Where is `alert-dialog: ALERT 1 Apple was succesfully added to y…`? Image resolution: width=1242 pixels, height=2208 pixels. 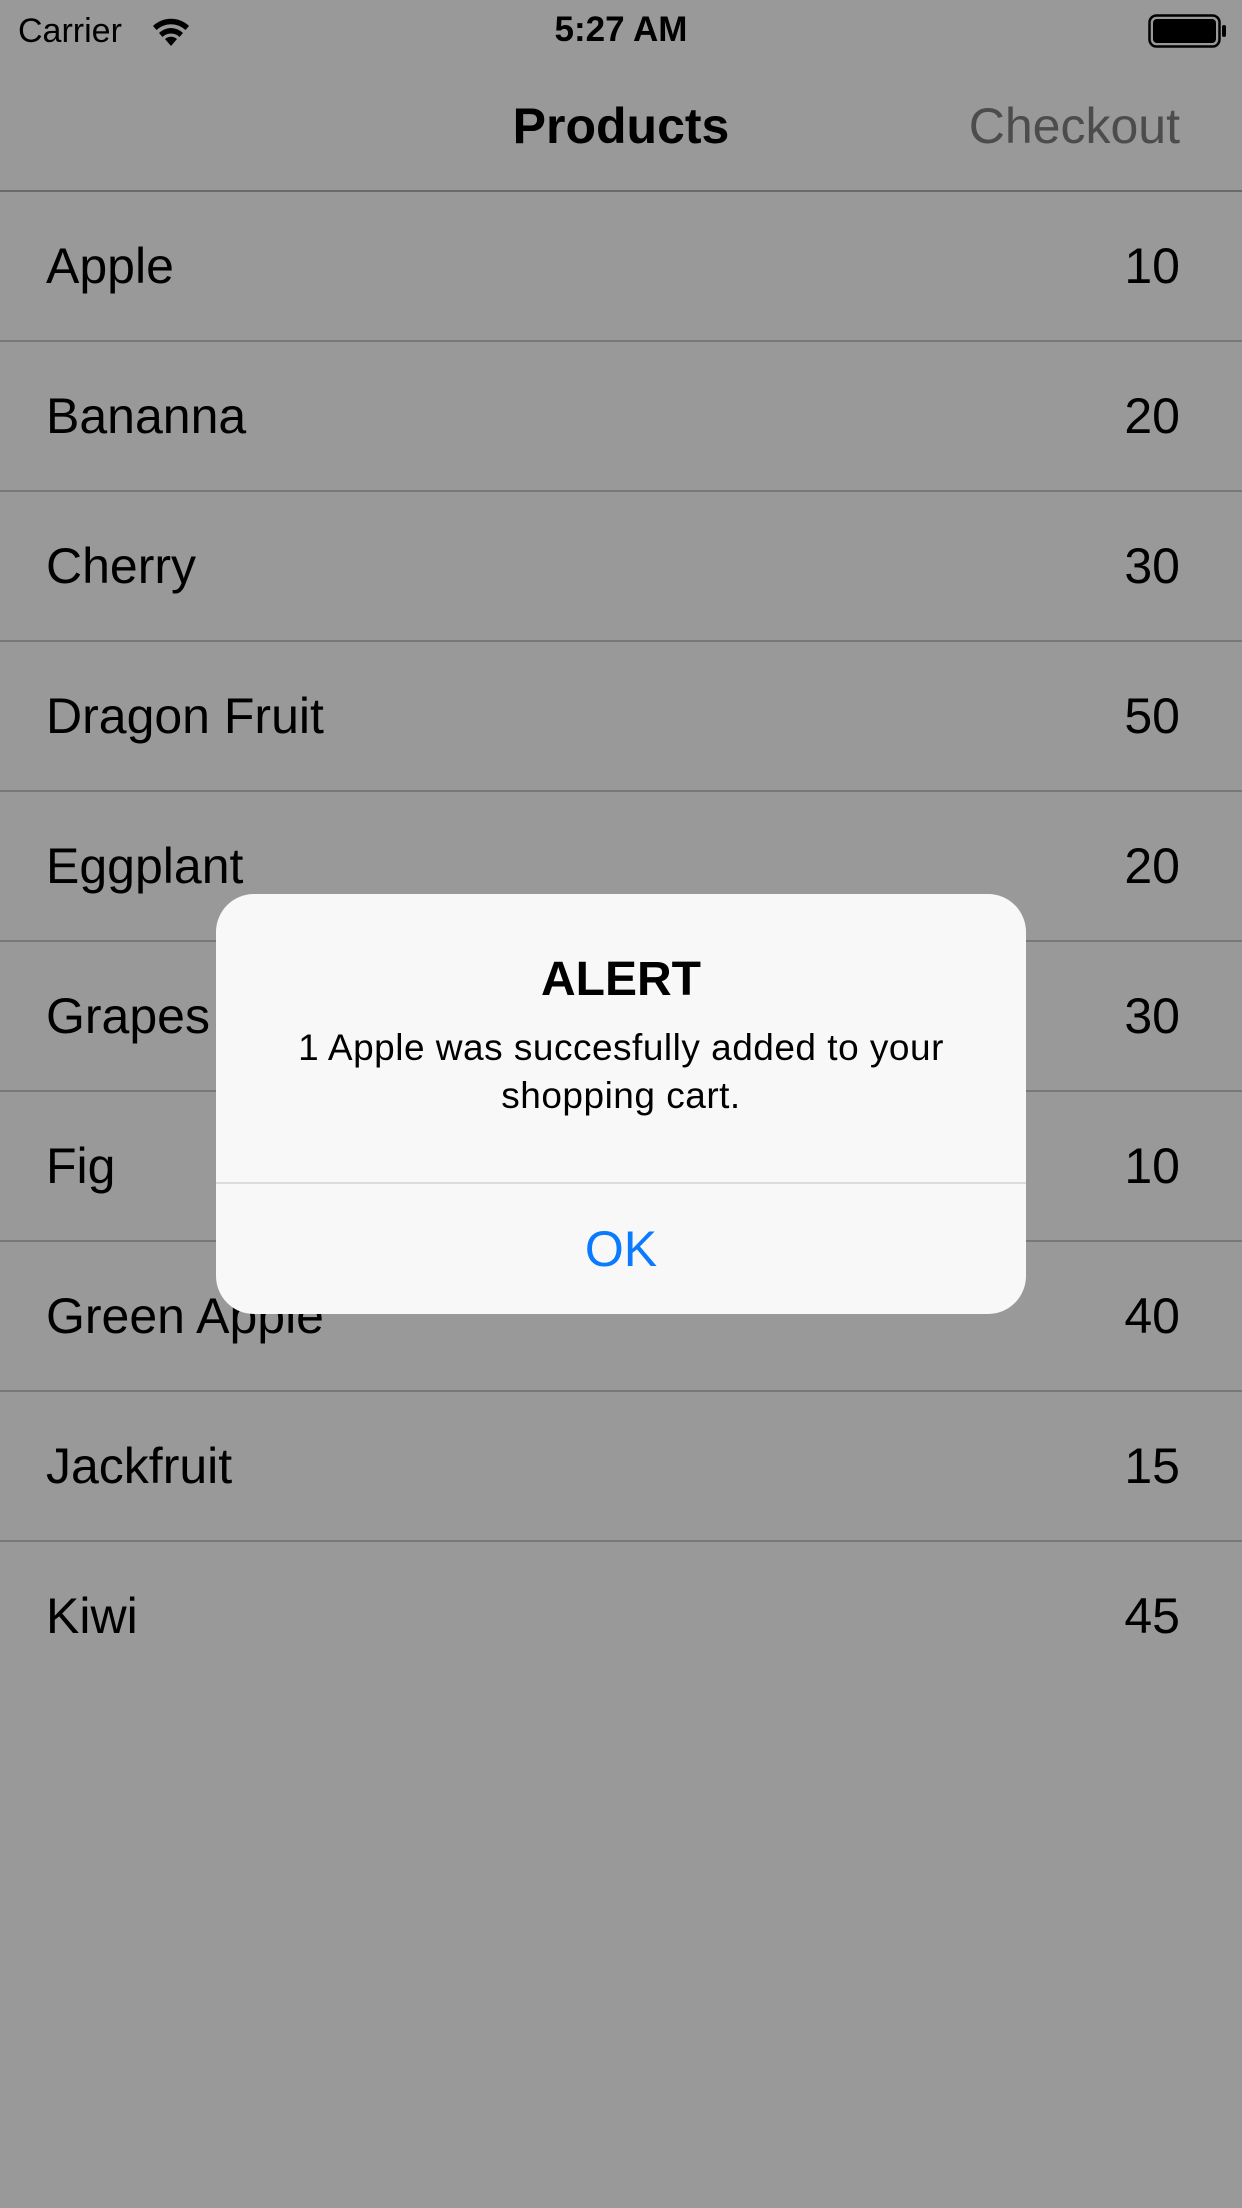
alert-dialog: ALERT 1 Apple was succesfully added to y… is located at coordinates (621, 1104).